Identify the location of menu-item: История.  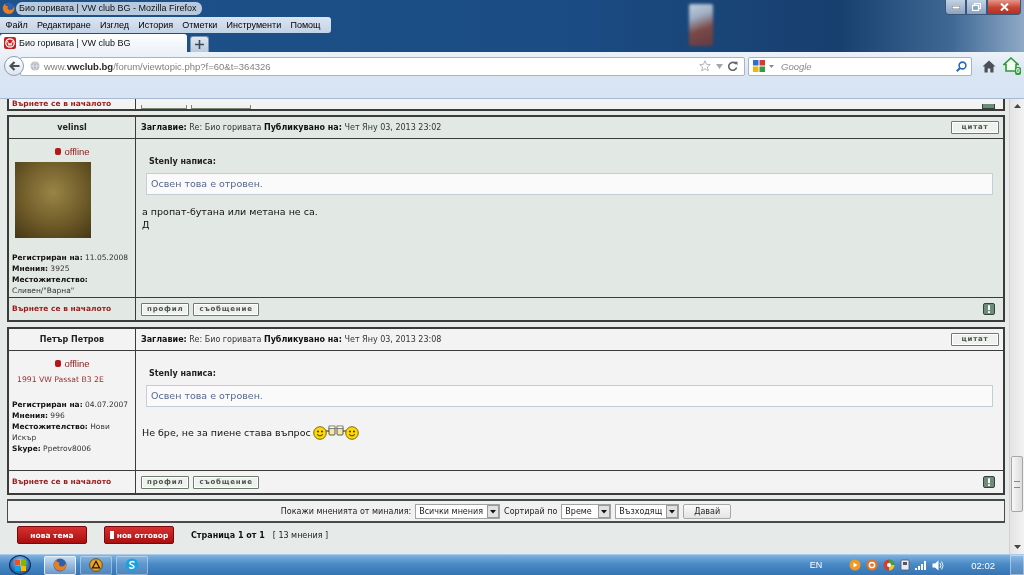
(155, 24).